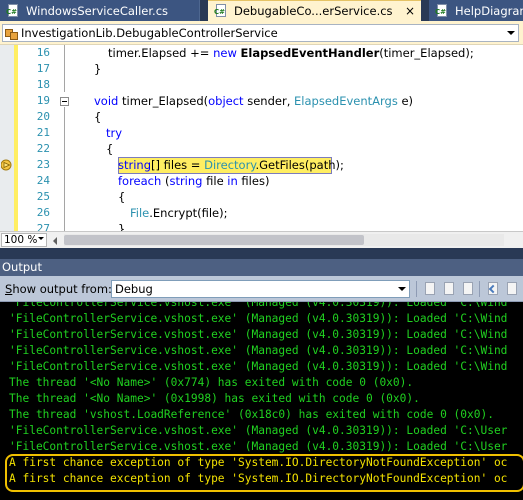 This screenshot has height=500, width=523. What do you see at coordinates (43, 84) in the screenshot?
I see `line-number: 18` at bounding box center [43, 84].